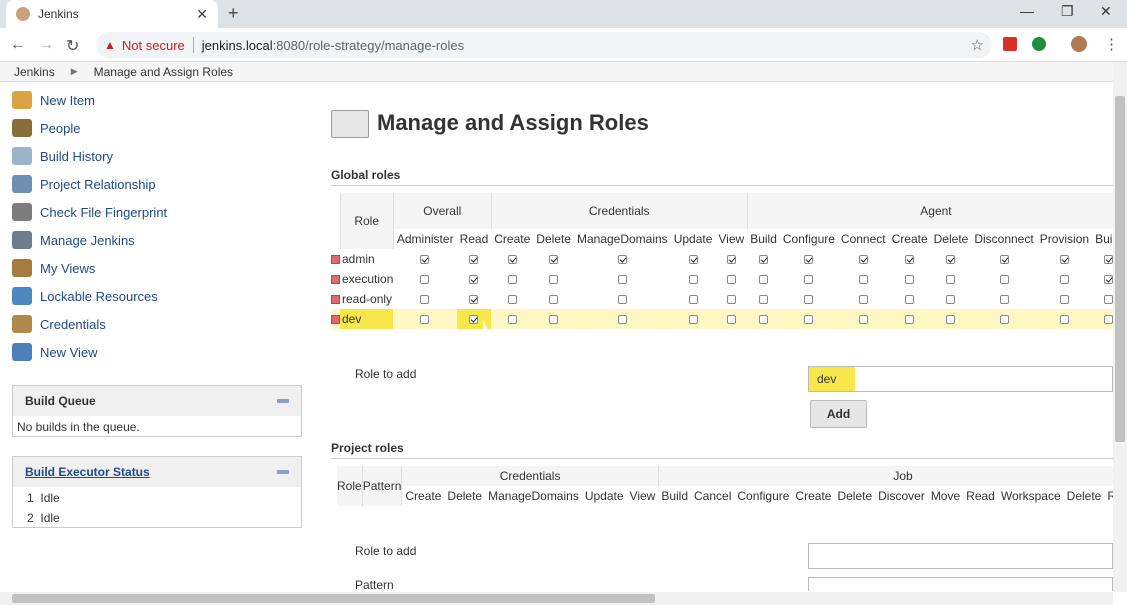 This screenshot has width=1127, height=605. What do you see at coordinates (960, 556) in the screenshot?
I see `project-role-input` at bounding box center [960, 556].